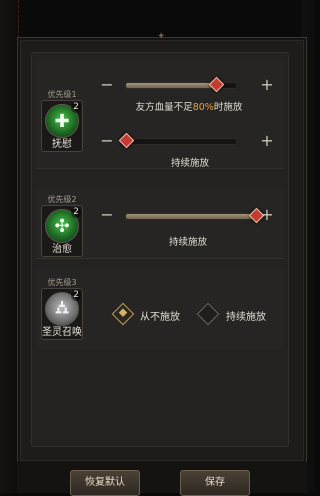 The height and width of the screenshot is (496, 320). Describe the element at coordinates (267, 85) in the screenshot. I see `increase-threshold-button: +` at that location.